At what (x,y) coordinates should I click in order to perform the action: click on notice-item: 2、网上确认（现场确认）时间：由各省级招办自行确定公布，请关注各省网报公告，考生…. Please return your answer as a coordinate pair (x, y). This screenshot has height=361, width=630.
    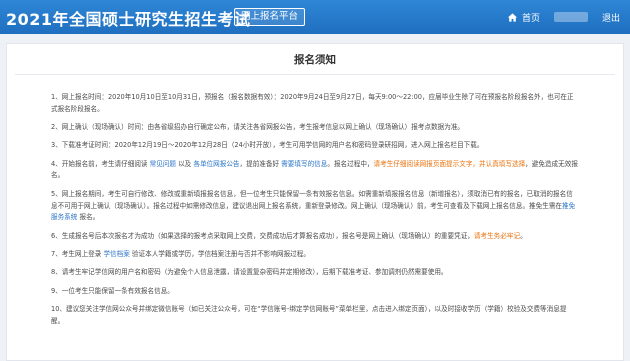
    Looking at the image, I should click on (315, 128).